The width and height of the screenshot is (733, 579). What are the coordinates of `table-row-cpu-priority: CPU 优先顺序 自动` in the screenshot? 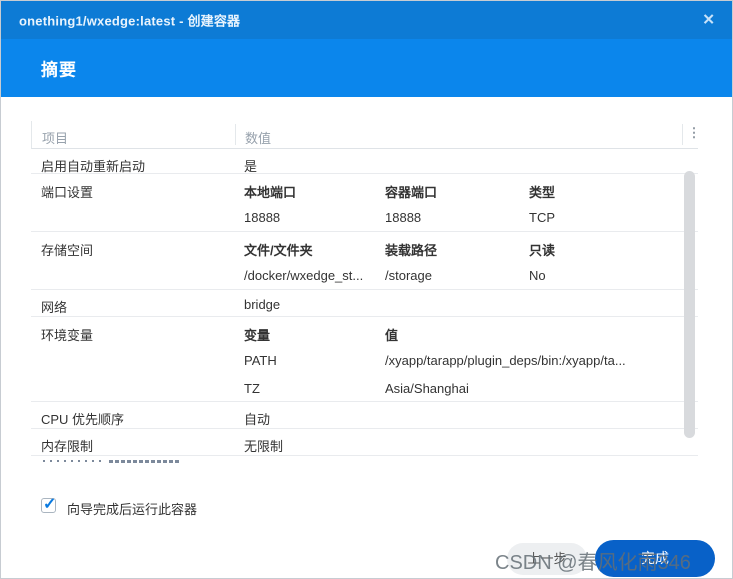 It's located at (364, 415).